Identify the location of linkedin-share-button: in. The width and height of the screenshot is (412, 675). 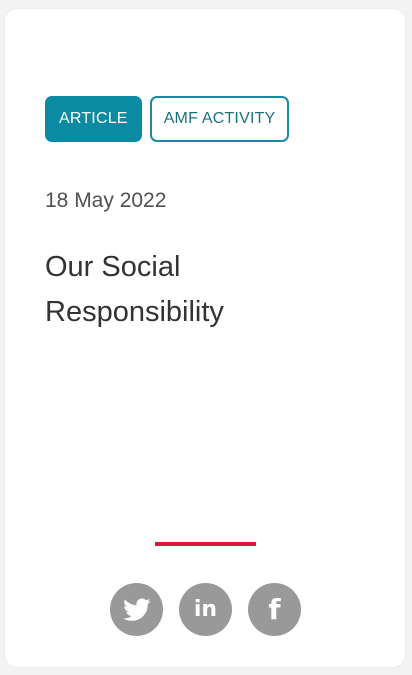
(205, 609).